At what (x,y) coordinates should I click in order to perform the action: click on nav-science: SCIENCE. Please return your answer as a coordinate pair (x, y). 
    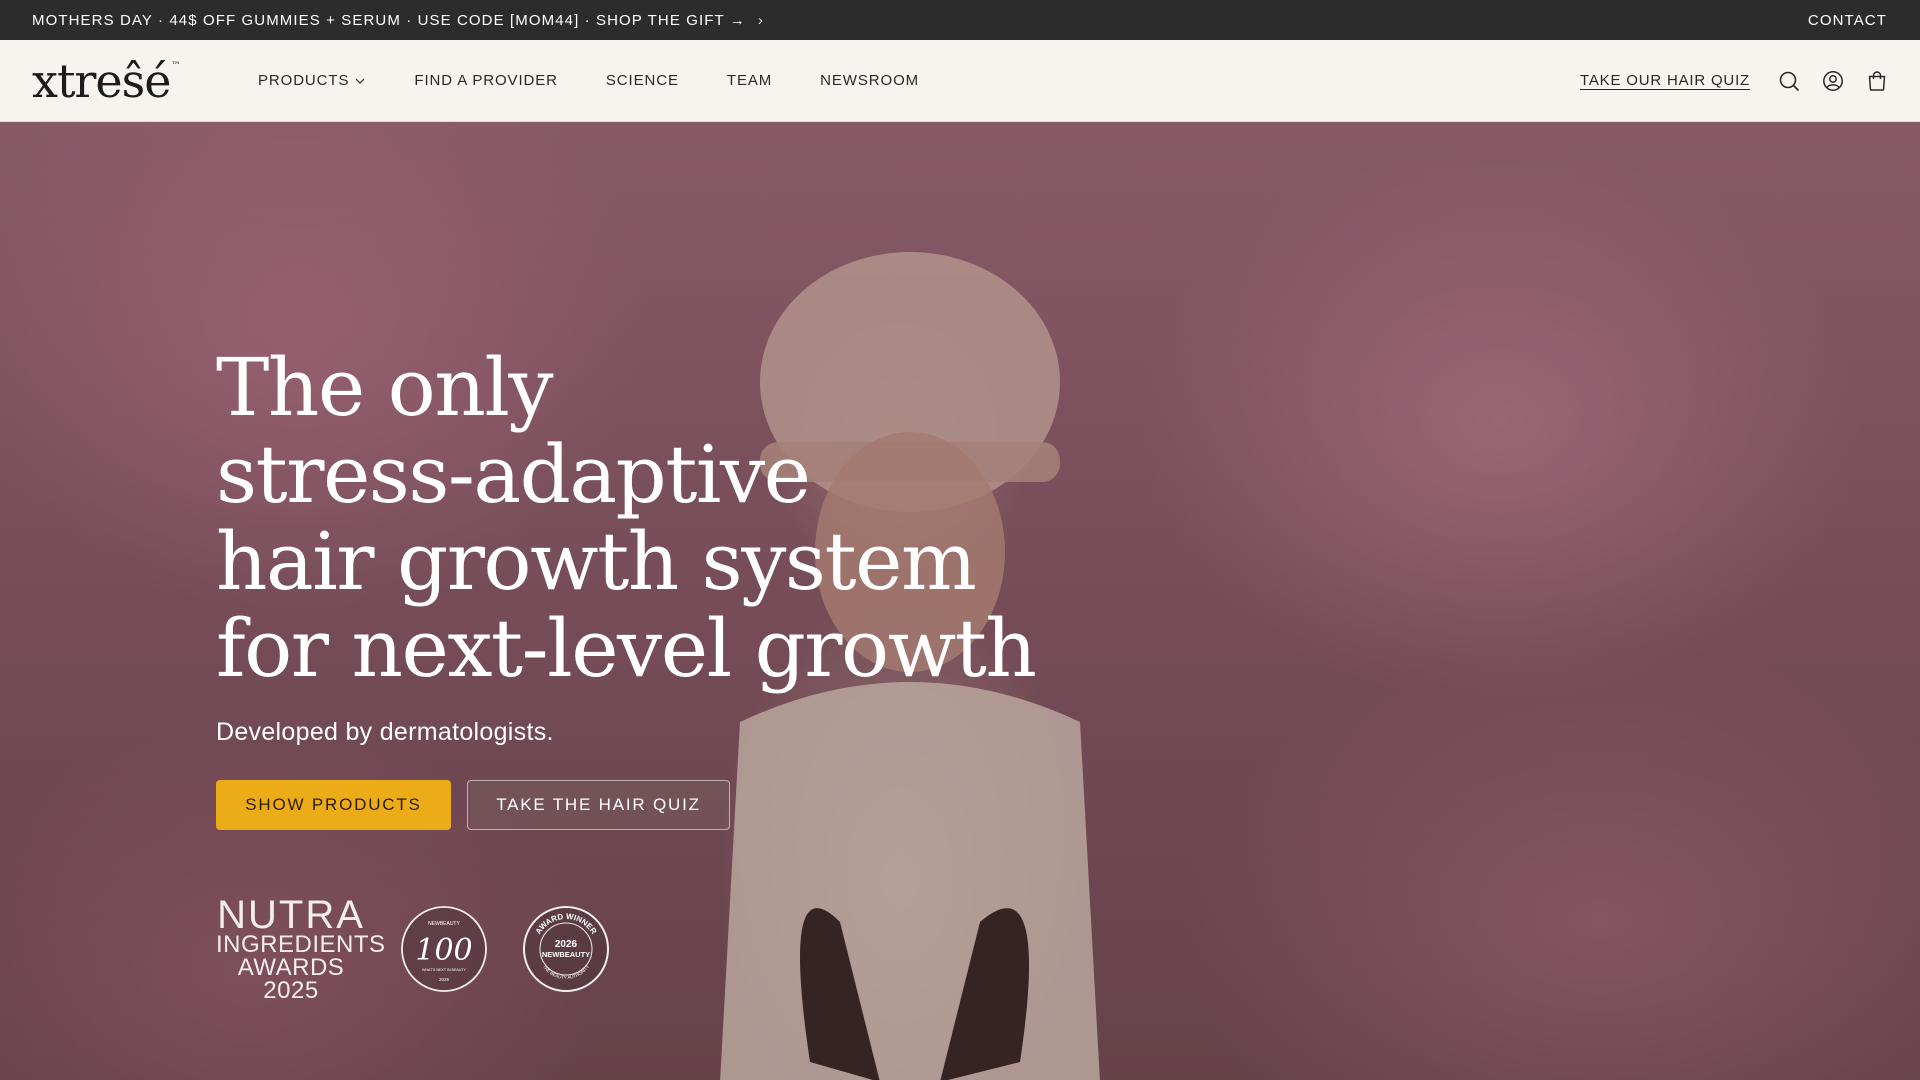
    Looking at the image, I should click on (642, 80).